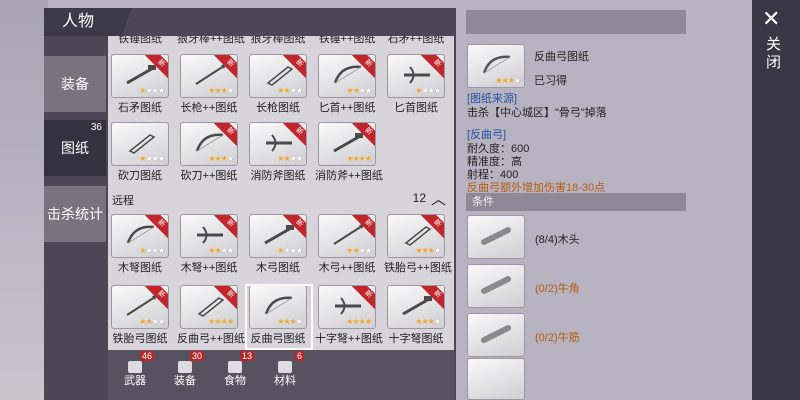 The width and height of the screenshot is (800, 400). What do you see at coordinates (773, 54) in the screenshot?
I see `close-label: 关闭` at bounding box center [773, 54].